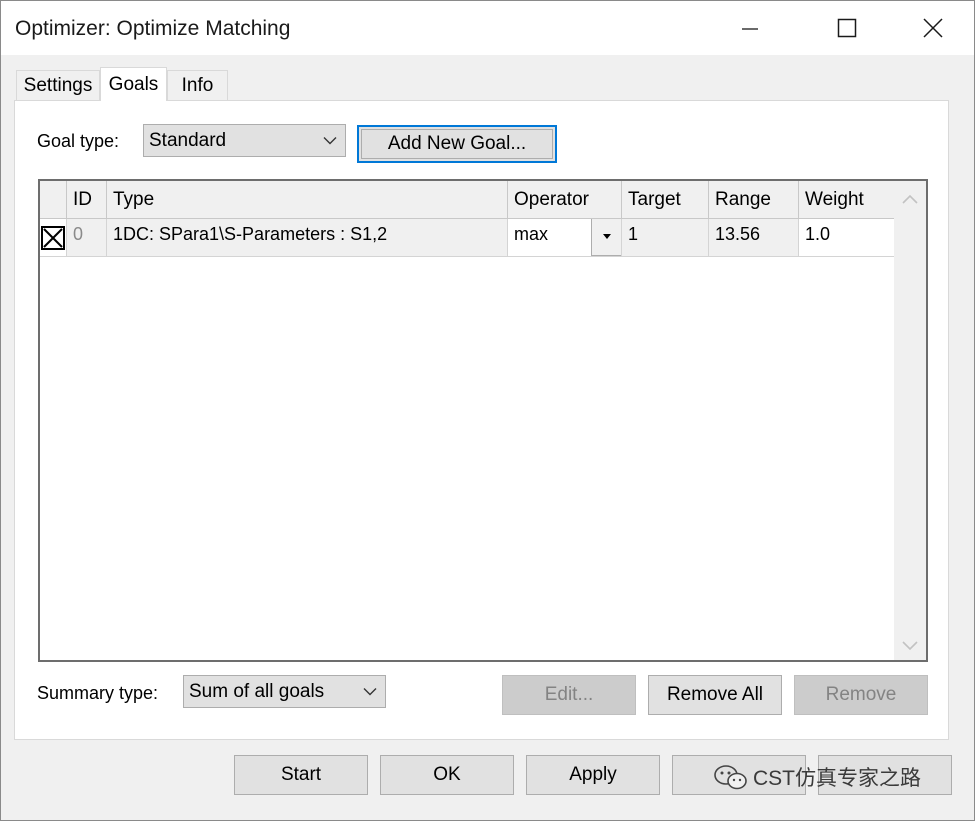  I want to click on summary-type-label: Summary type:, so click(98, 693).